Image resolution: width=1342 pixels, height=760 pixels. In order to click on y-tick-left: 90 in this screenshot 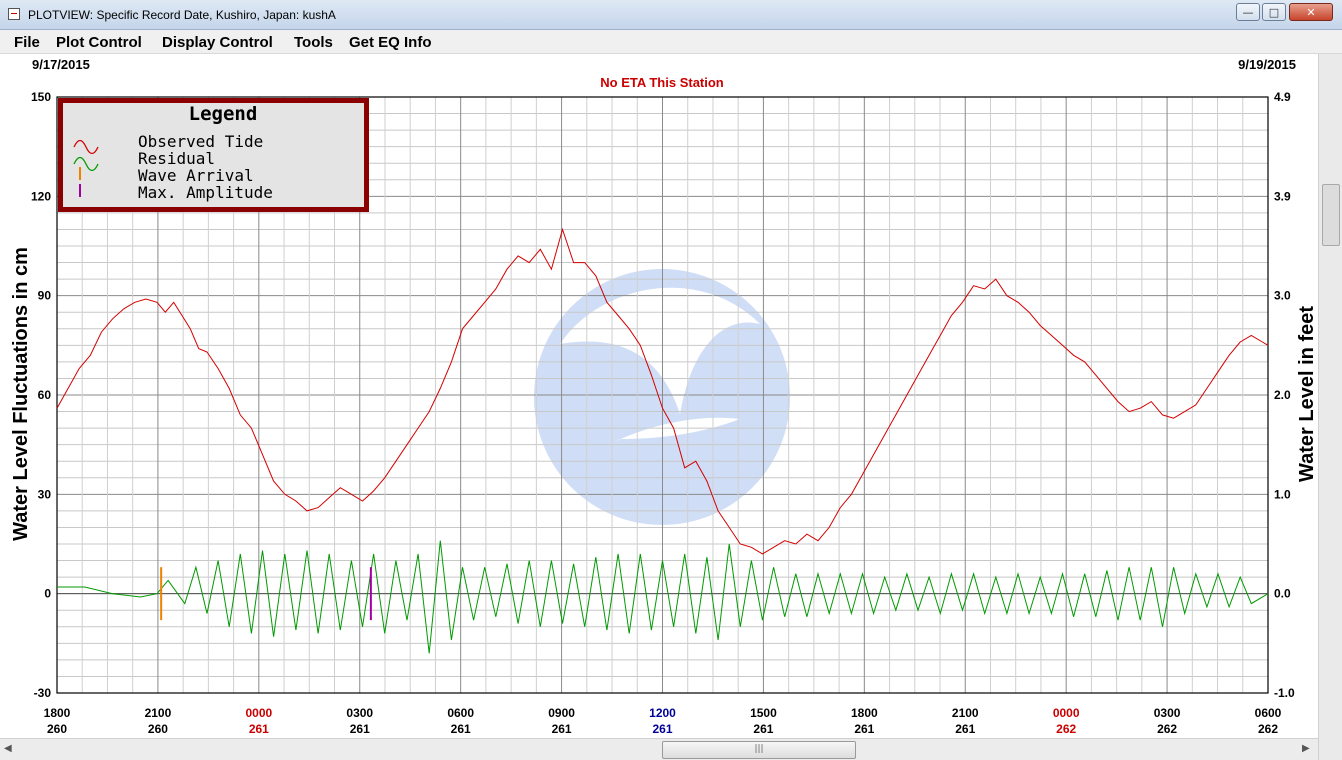, I will do `click(45, 296)`.